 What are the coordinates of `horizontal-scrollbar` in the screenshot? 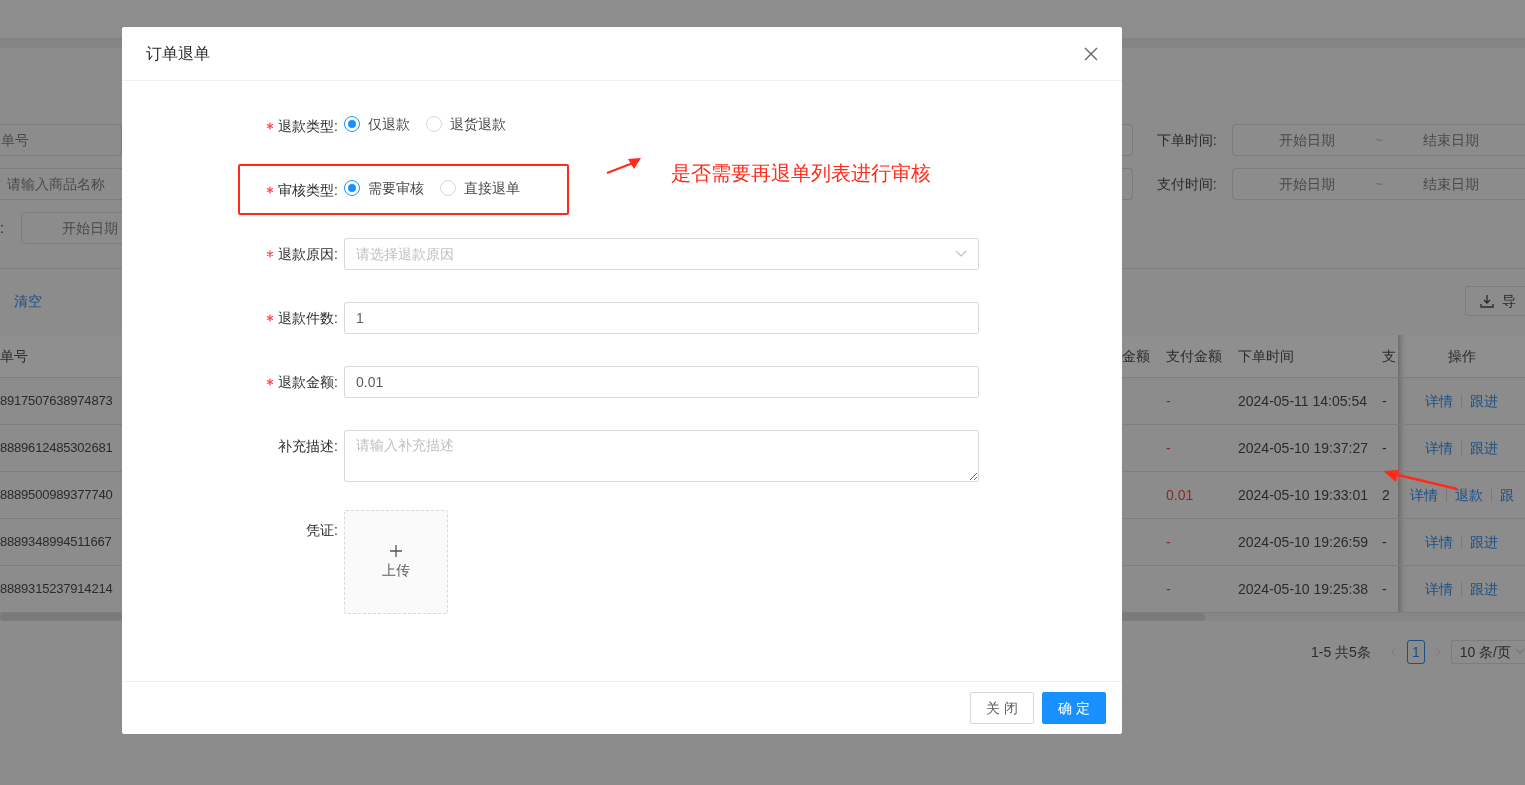 It's located at (1323, 617).